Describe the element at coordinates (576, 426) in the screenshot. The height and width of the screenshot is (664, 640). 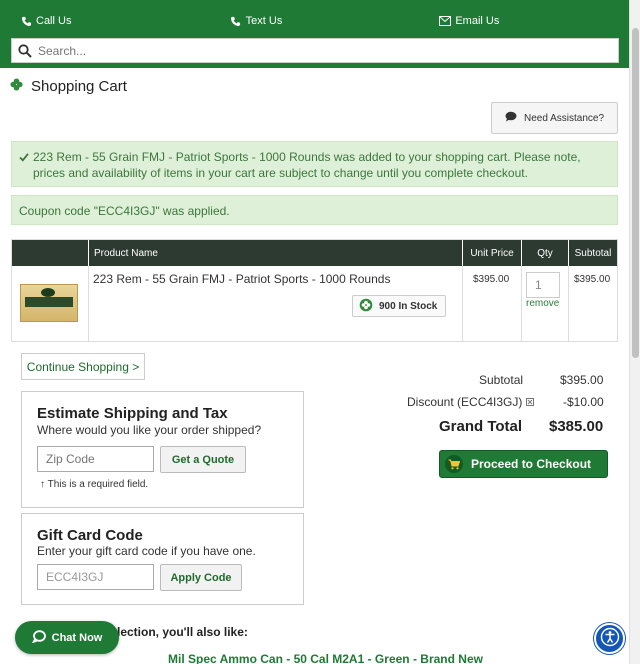
I see `grand-total-amount: $385.00` at that location.